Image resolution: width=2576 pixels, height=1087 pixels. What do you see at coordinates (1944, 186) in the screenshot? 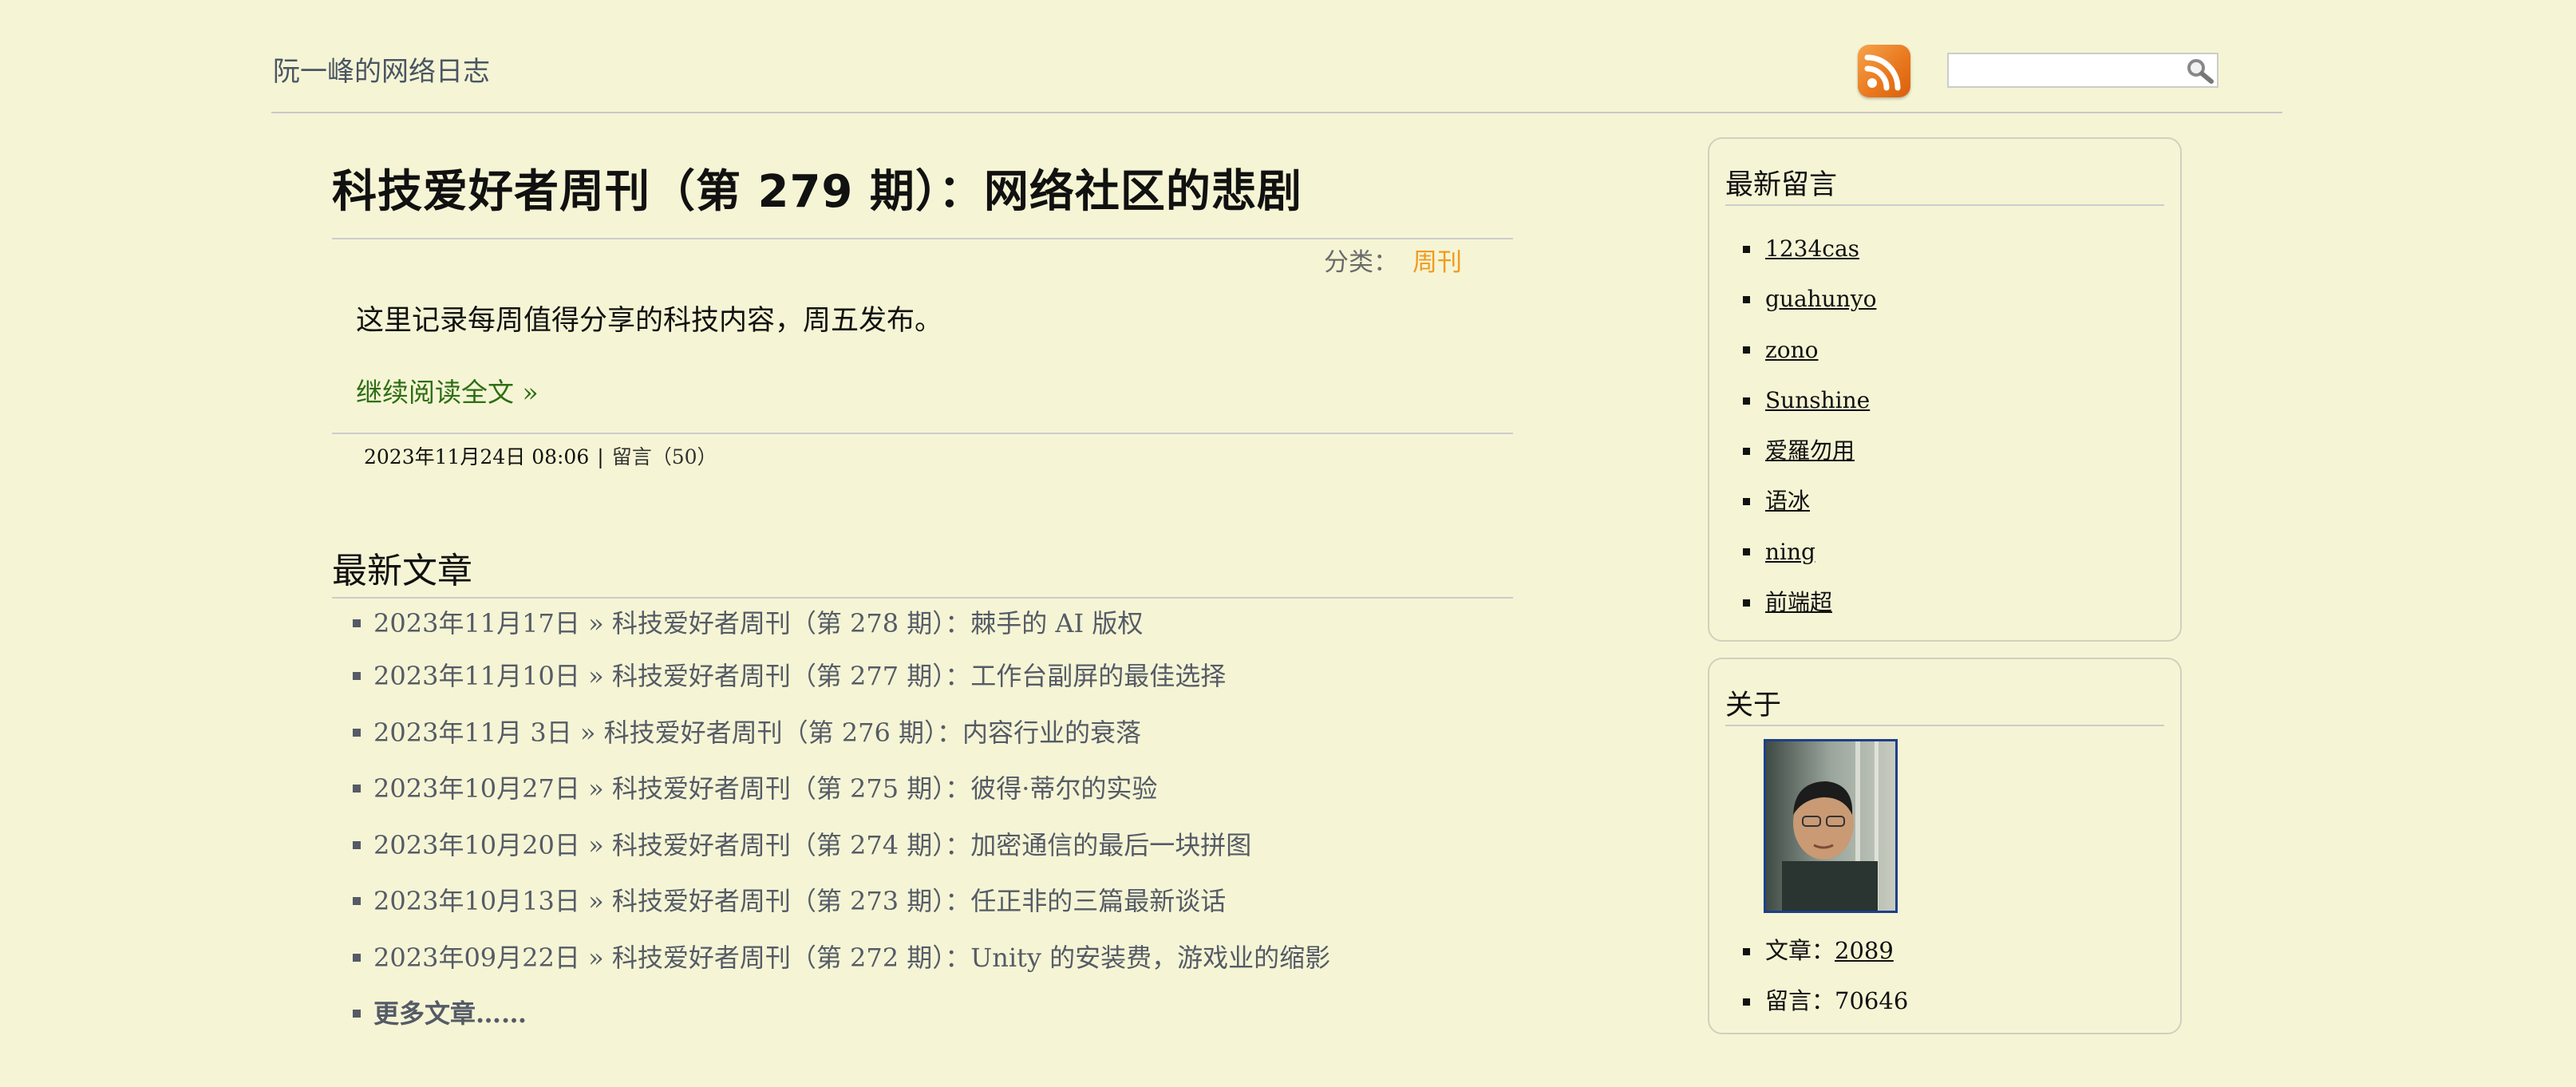
I see `recent-comments-title: 最新留言` at bounding box center [1944, 186].